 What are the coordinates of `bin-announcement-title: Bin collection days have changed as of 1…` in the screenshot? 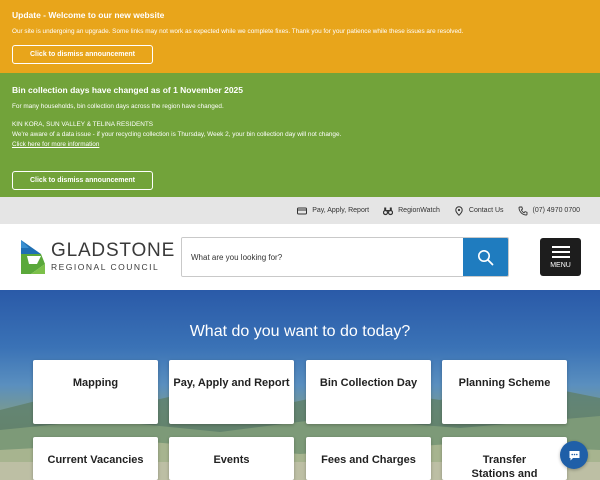 It's located at (128, 90).